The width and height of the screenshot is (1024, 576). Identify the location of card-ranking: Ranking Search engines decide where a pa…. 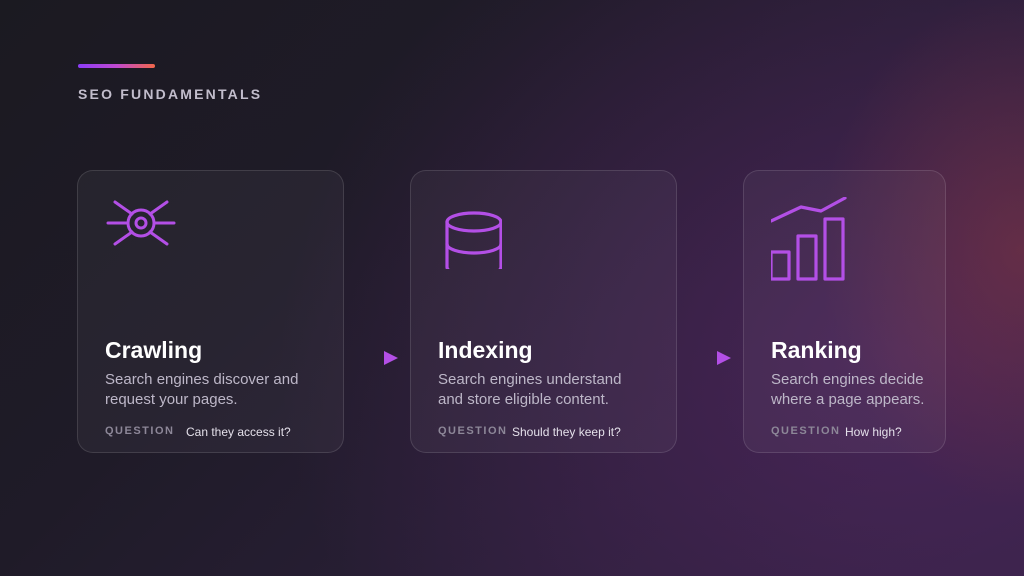
(844, 311).